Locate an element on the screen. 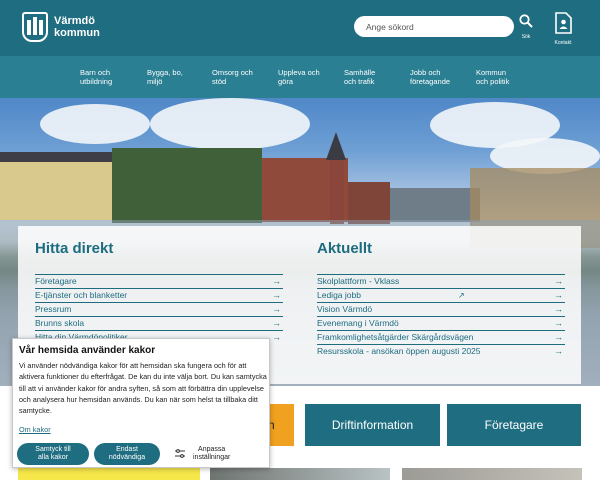 This screenshot has height=480, width=600. site-logo: Värmdö kommun is located at coordinates (61, 27).